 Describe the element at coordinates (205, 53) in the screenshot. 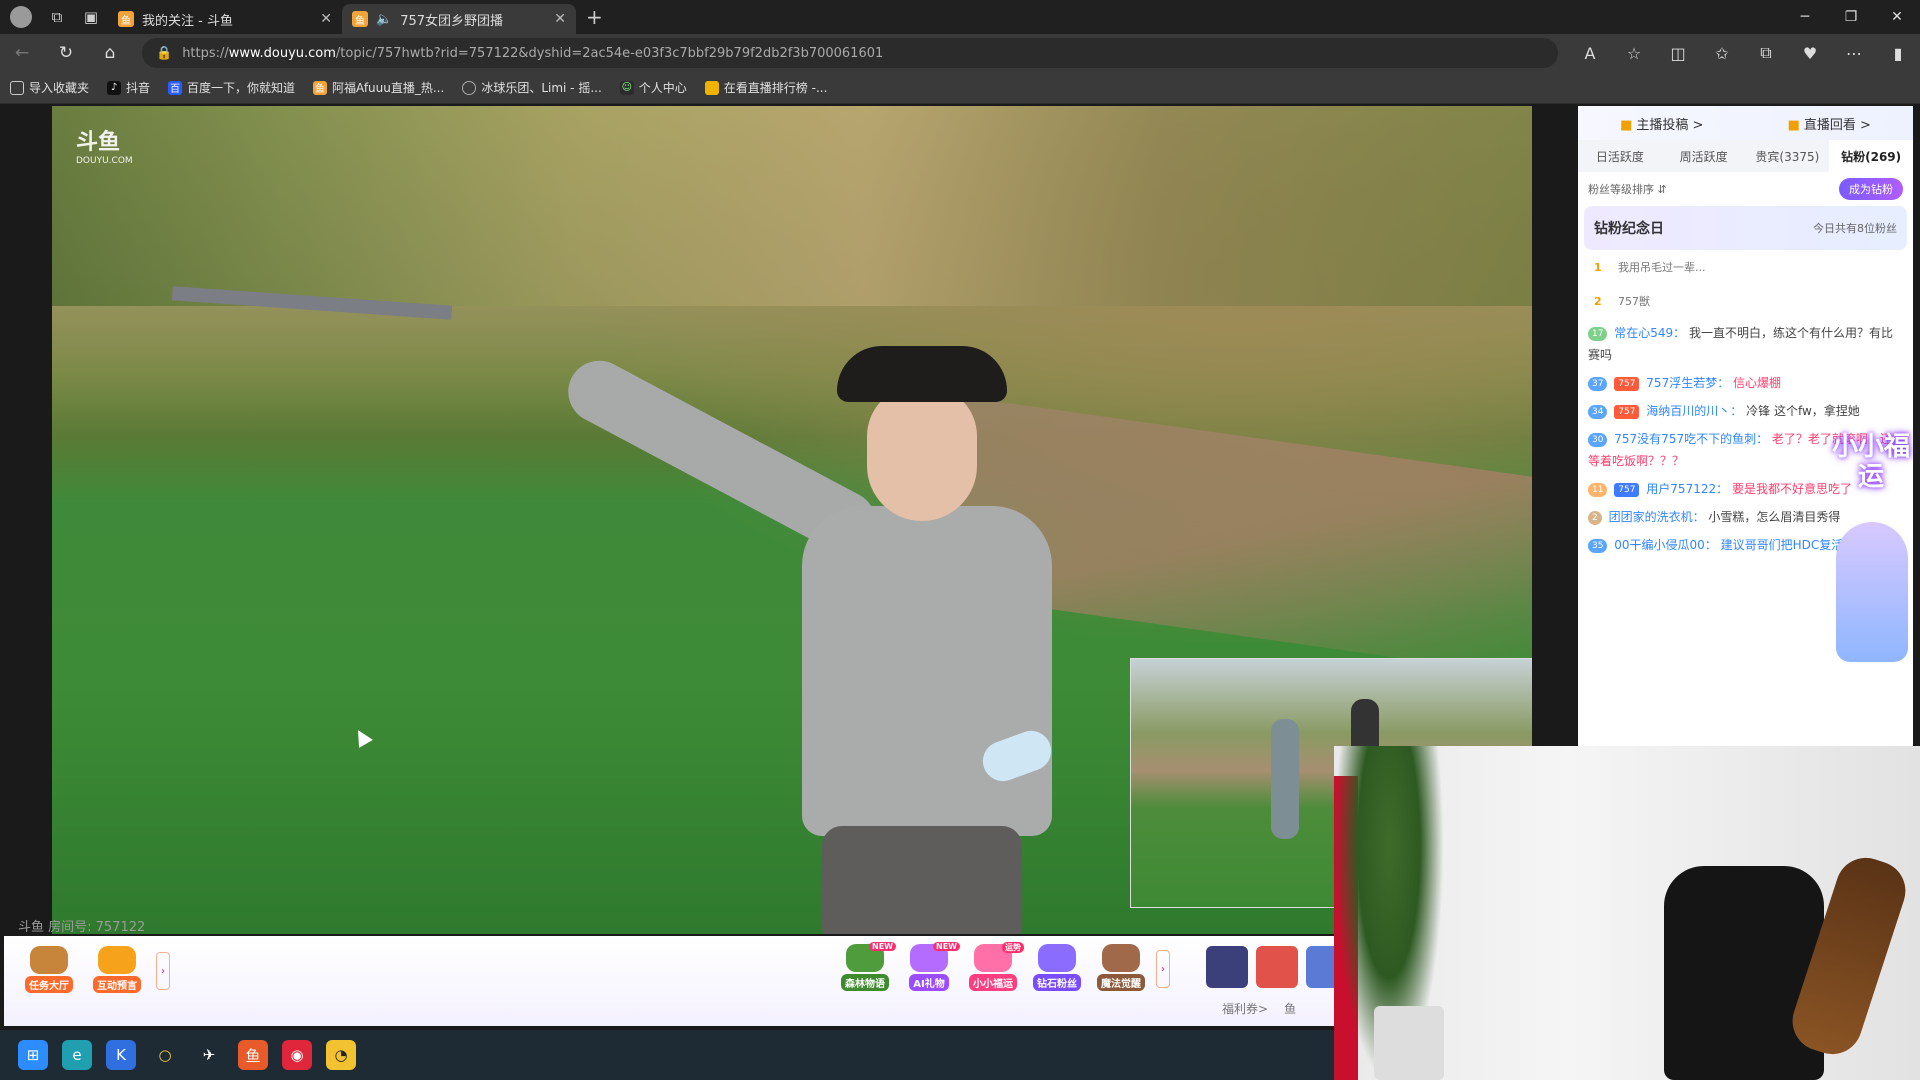

I see `url-prefix: https://` at that location.